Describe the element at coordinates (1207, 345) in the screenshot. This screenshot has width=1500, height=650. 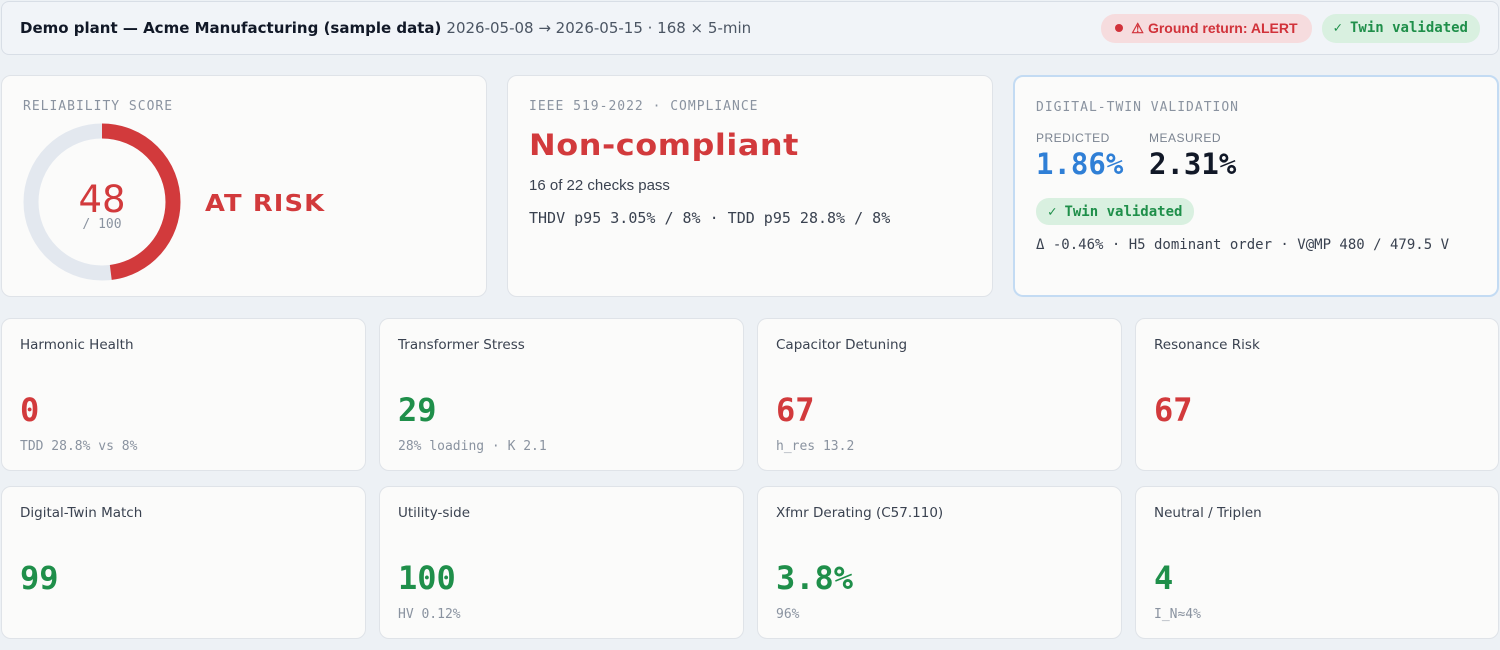
I see `metric-label: Resonance Risk` at that location.